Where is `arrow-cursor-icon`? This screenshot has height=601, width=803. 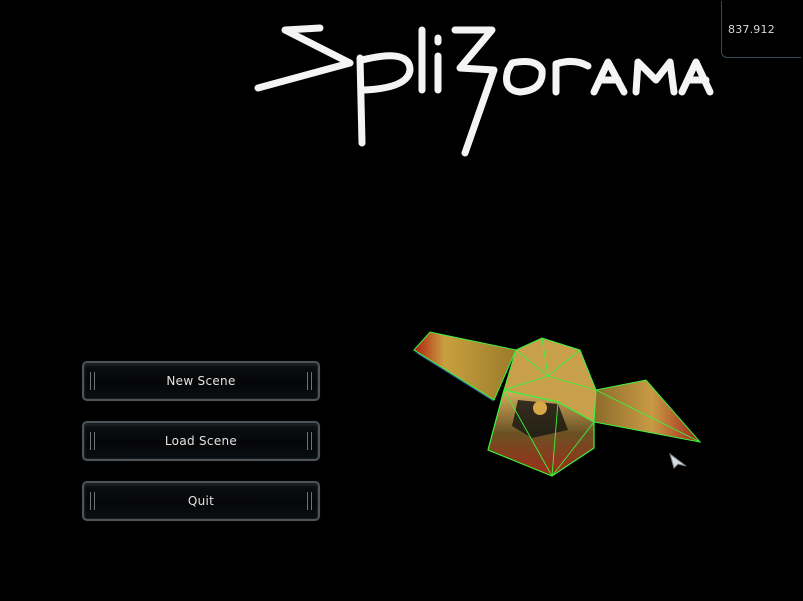 arrow-cursor-icon is located at coordinates (678, 463).